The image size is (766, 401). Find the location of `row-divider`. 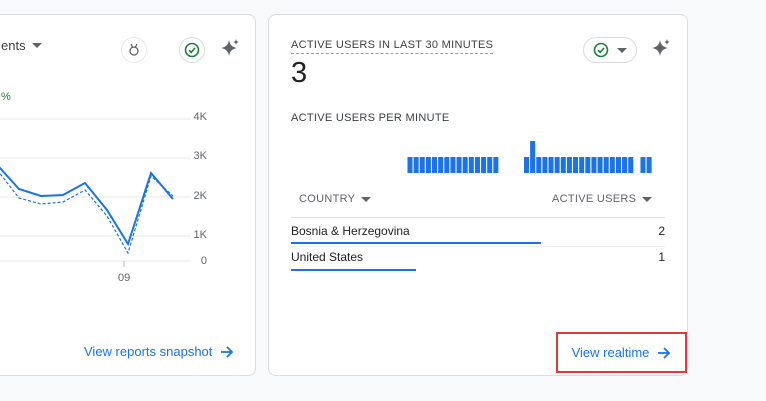

row-divider is located at coordinates (478, 246).